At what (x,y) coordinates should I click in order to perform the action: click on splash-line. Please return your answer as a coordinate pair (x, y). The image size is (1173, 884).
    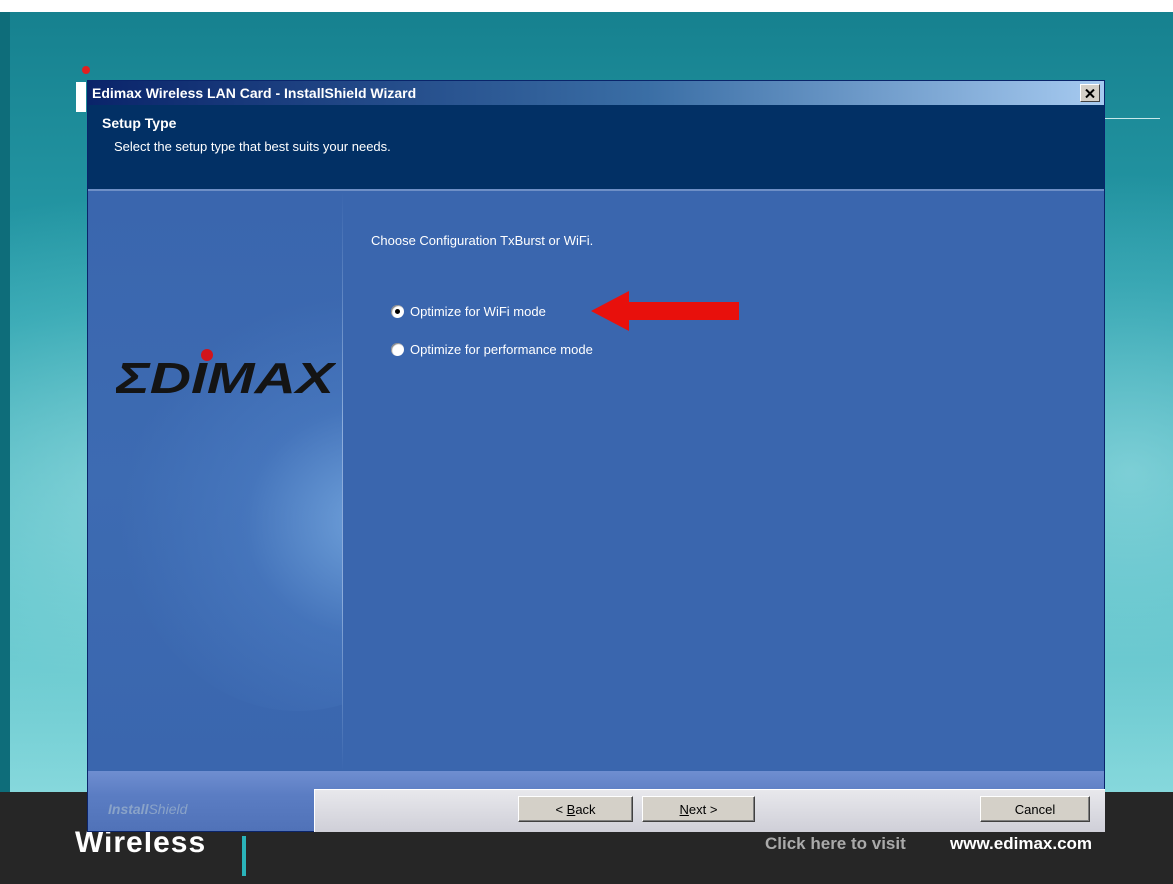
    Looking at the image, I should click on (1130, 118).